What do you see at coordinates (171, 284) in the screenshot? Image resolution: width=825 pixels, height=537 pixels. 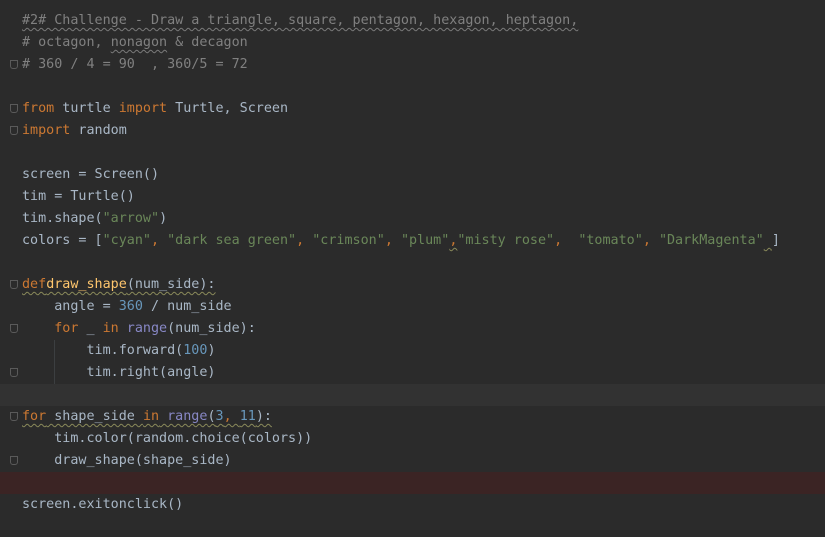 I see `function-params: (num_side):` at bounding box center [171, 284].